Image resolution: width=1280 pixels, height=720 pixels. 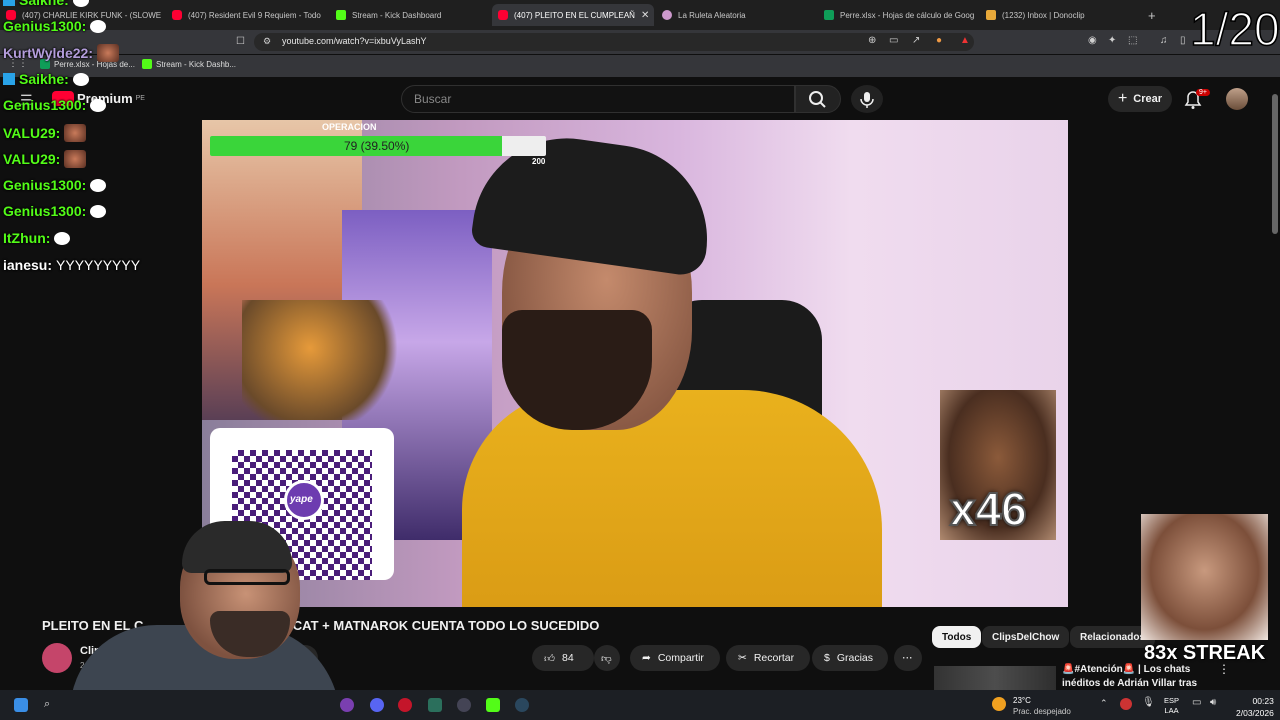 What do you see at coordinates (98, 265) in the screenshot?
I see `chat-text: YYYYYYYYY` at bounding box center [98, 265].